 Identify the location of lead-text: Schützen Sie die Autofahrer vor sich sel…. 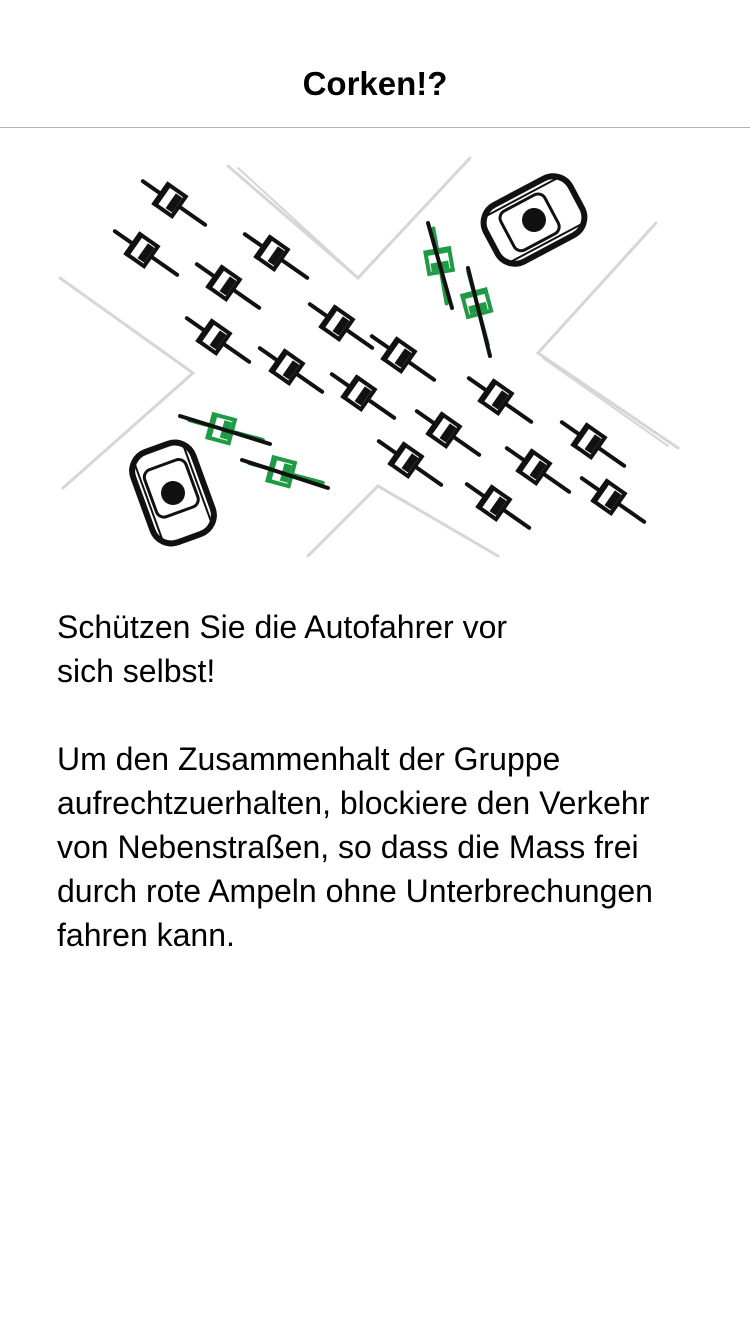
(282, 649).